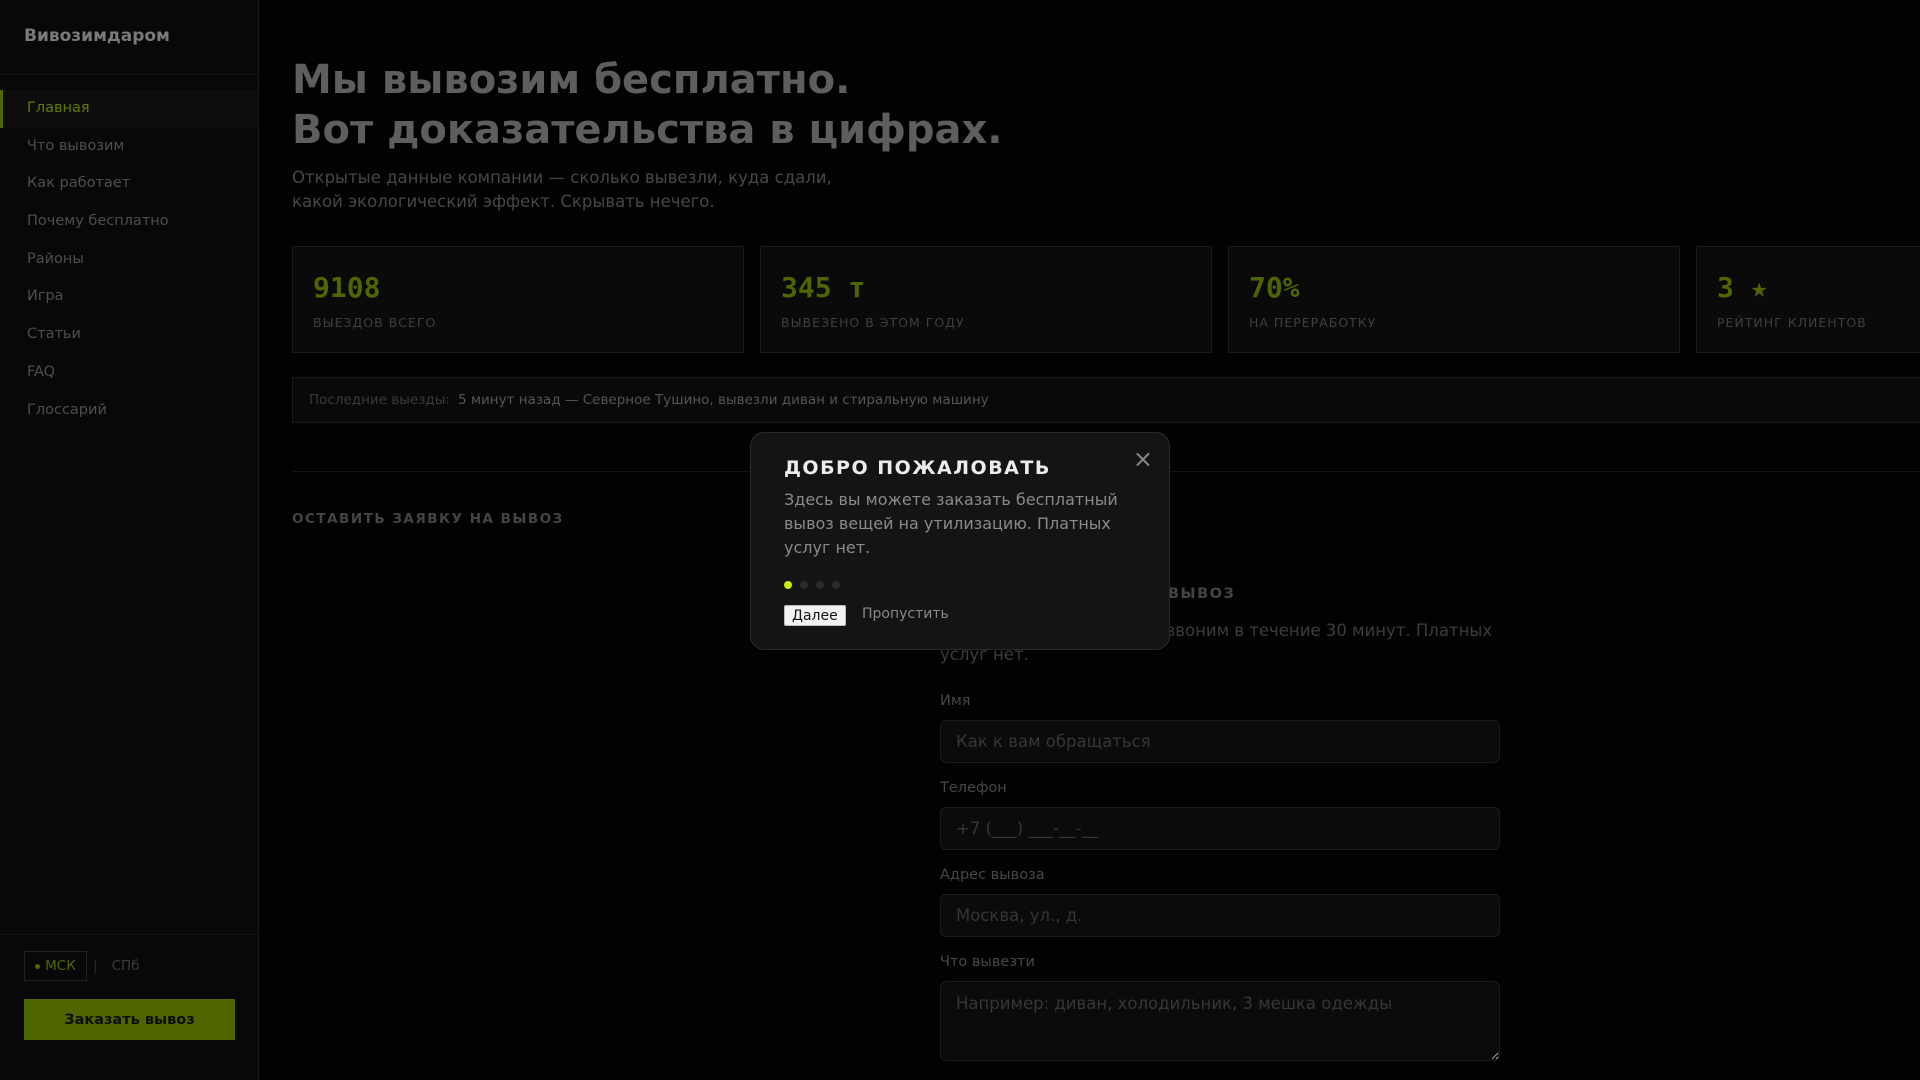 The height and width of the screenshot is (1080, 1920). Describe the element at coordinates (129, 184) in the screenshot. I see `sidebar-item-how: Как работает` at that location.